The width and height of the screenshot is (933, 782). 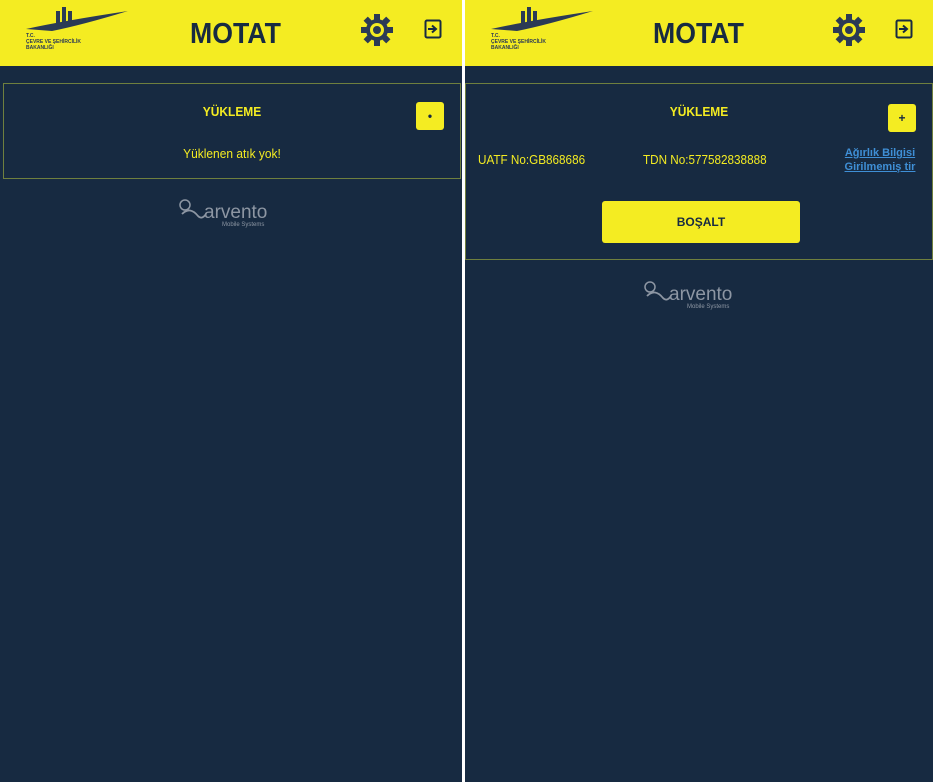 I want to click on weight-link-line: Ağırlık Bilgisi, so click(x=880, y=153).